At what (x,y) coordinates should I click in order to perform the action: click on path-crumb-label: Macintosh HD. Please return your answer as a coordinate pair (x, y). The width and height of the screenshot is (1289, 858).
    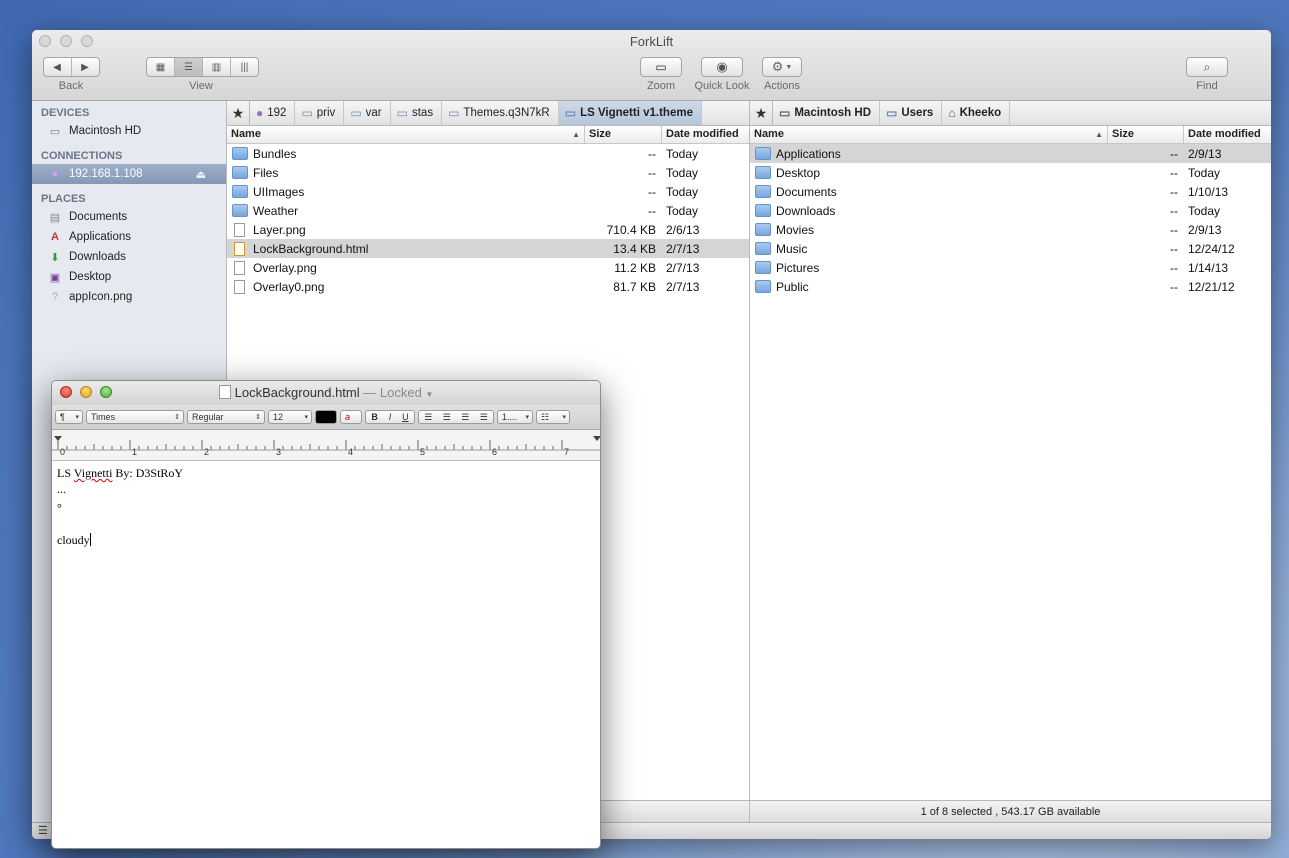
    Looking at the image, I should click on (833, 113).